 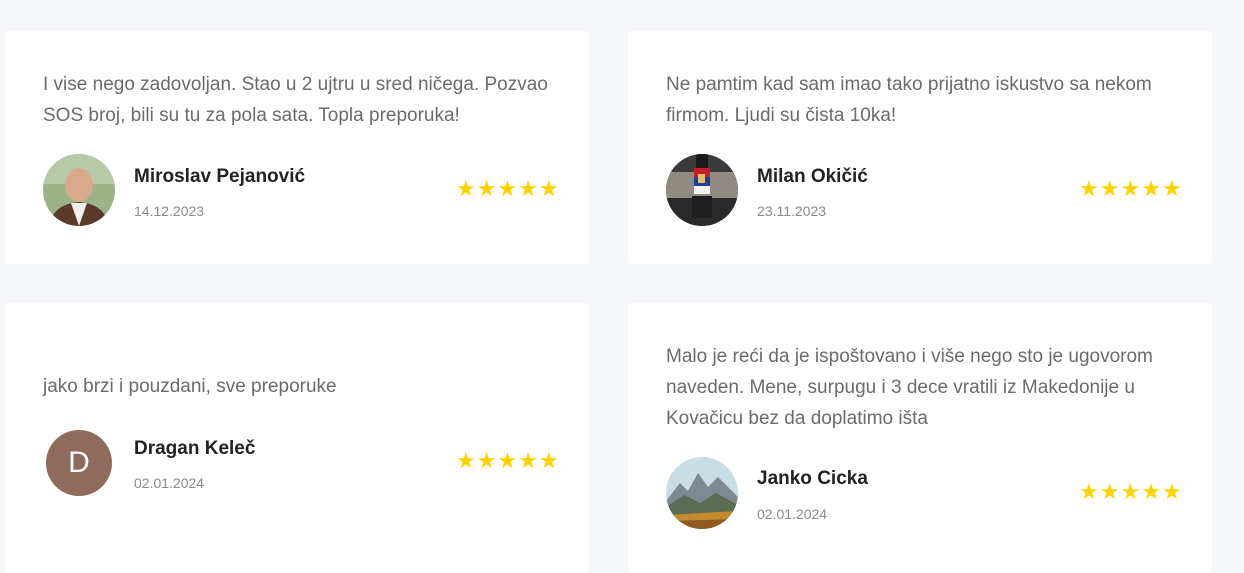 I want to click on reviewer-name: Janko Cicka, so click(x=812, y=478).